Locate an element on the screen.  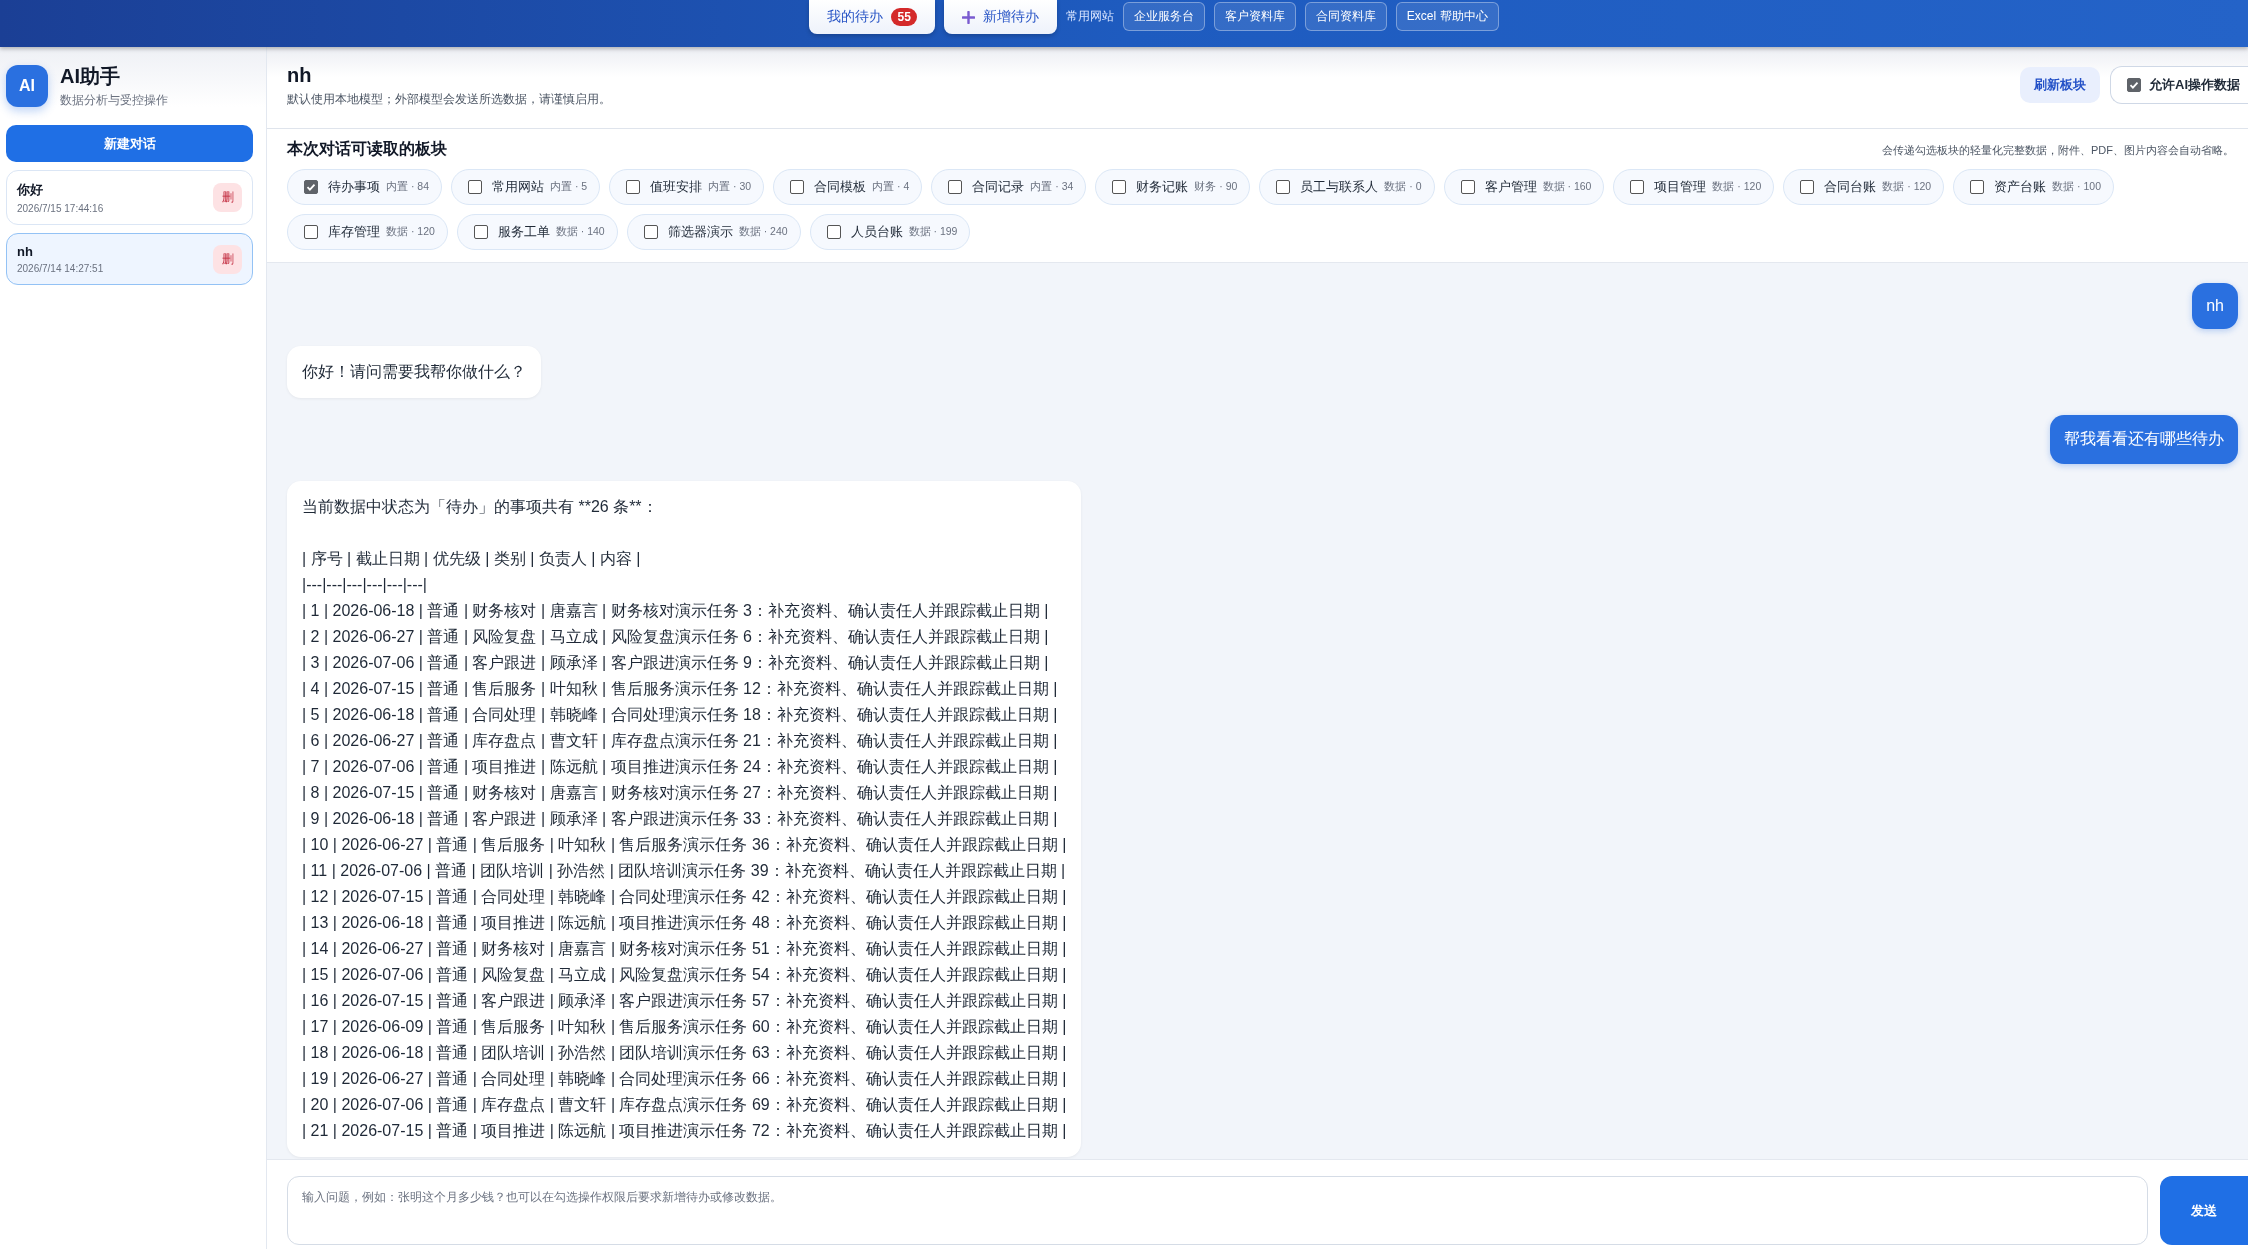
new-chat-button: 新建对话 is located at coordinates (129, 143).